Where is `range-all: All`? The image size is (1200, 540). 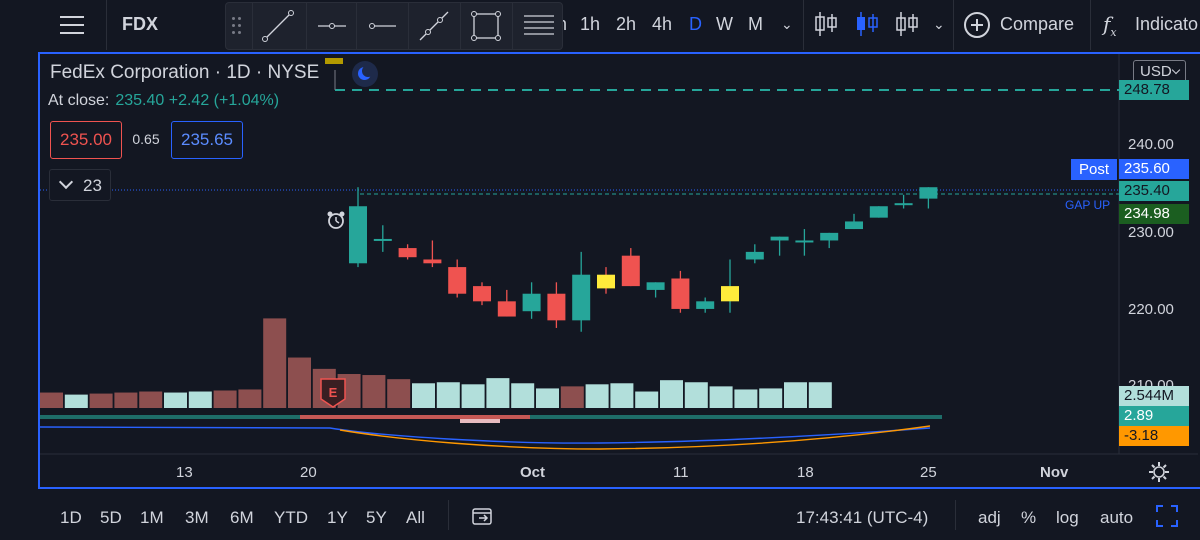 range-all: All is located at coordinates (415, 518).